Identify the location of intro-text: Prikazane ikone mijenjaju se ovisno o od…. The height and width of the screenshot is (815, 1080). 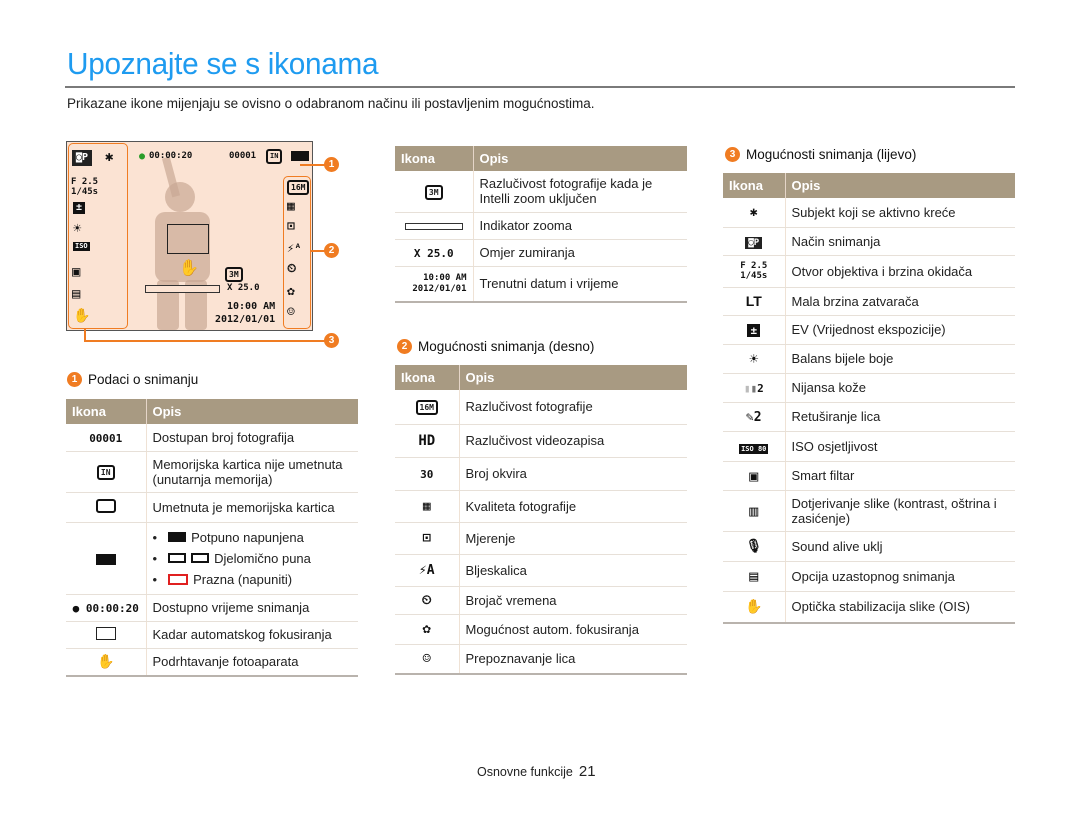
(331, 103).